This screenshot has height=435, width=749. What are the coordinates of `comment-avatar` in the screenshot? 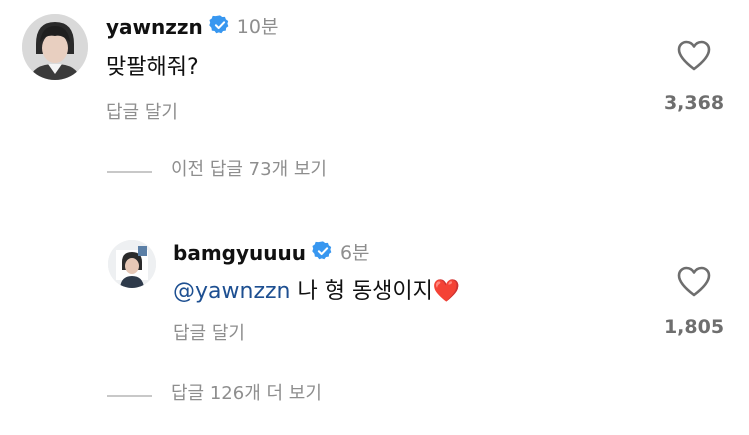 It's located at (55, 47).